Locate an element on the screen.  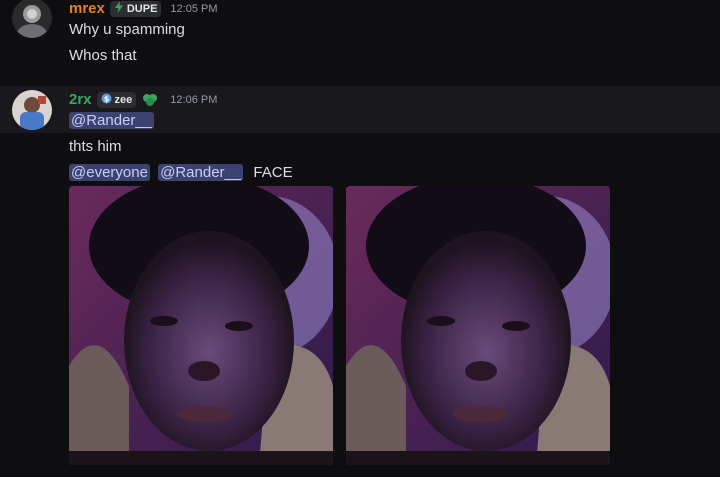
dollar-icon: $ is located at coordinates (106, 100).